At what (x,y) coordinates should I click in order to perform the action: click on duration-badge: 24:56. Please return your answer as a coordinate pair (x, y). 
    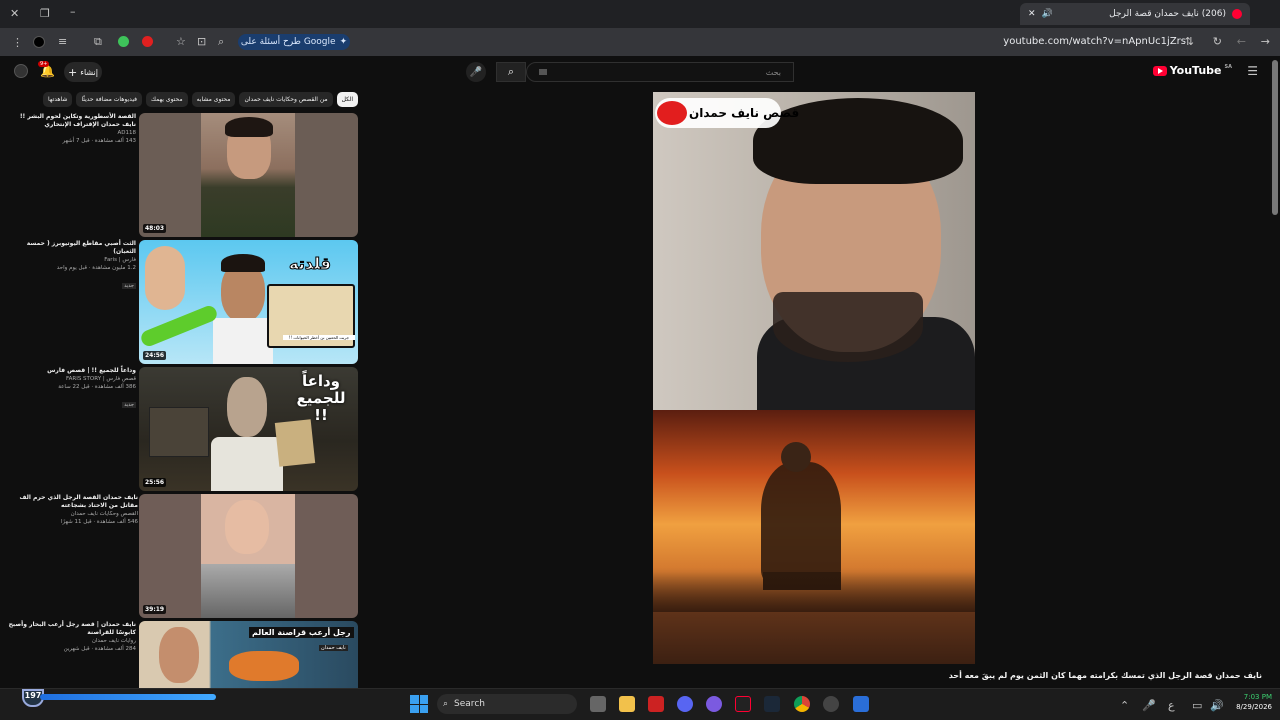
    Looking at the image, I should click on (155, 355).